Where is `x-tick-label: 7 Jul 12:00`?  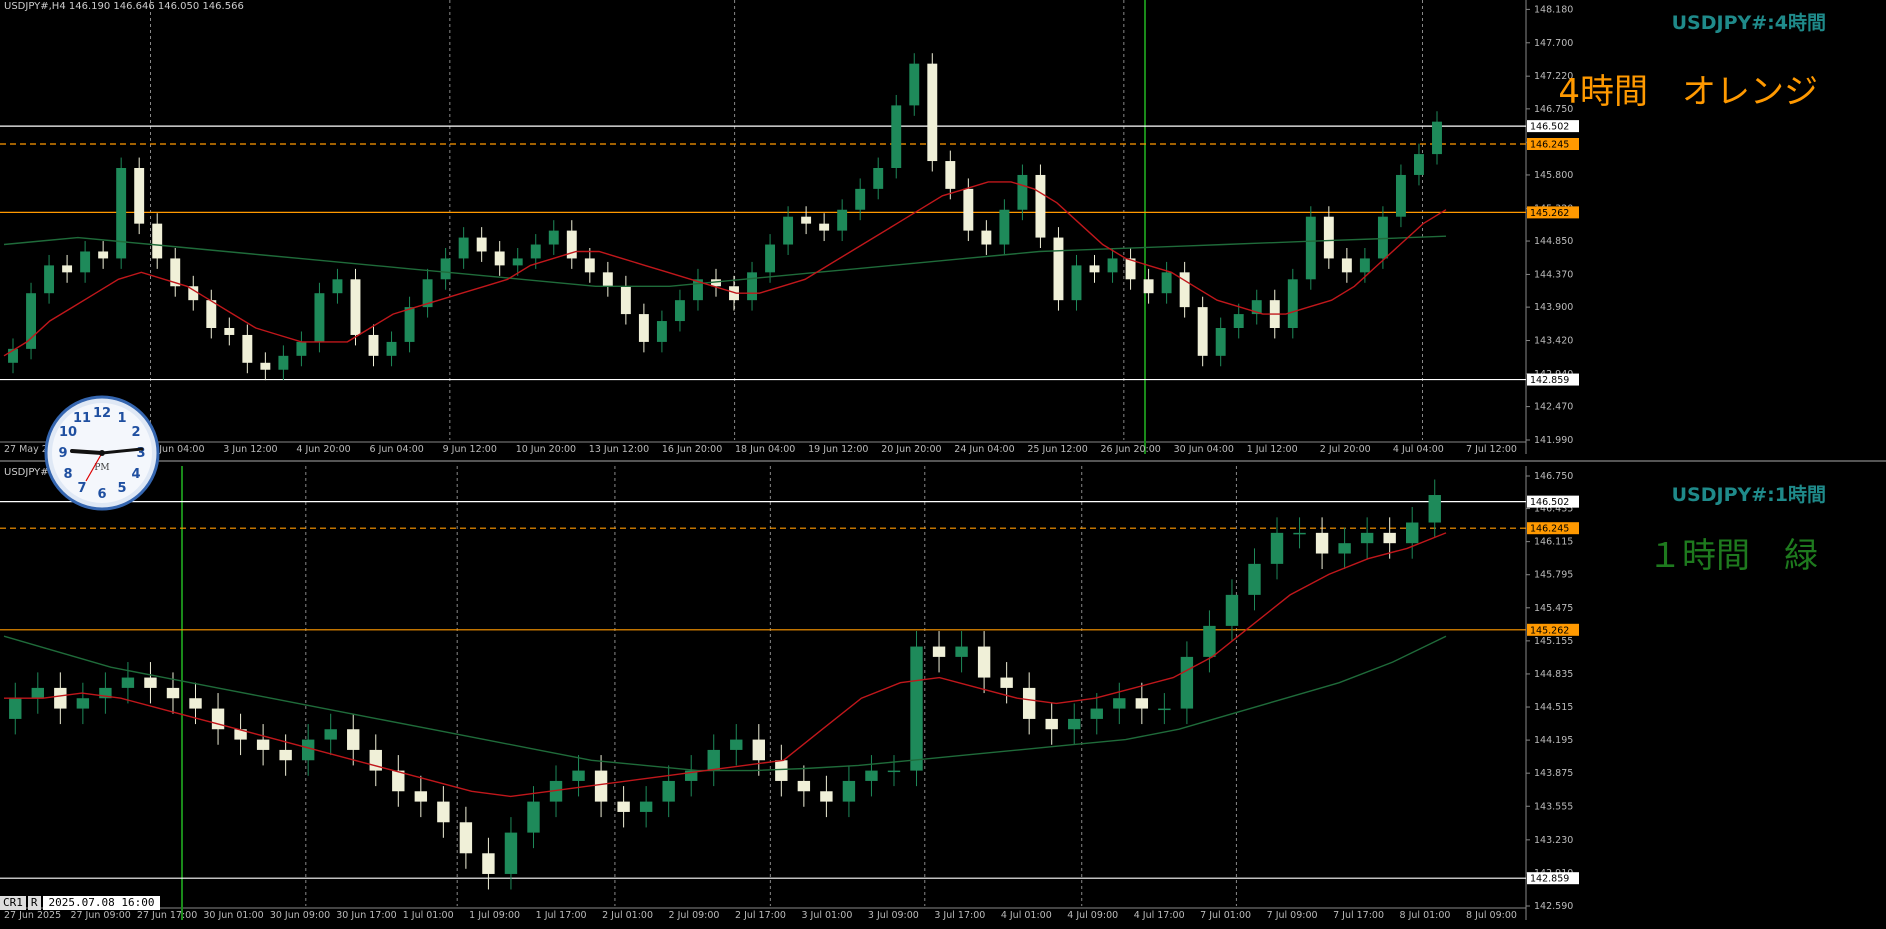 x-tick-label: 7 Jul 12:00 is located at coordinates (1491, 449).